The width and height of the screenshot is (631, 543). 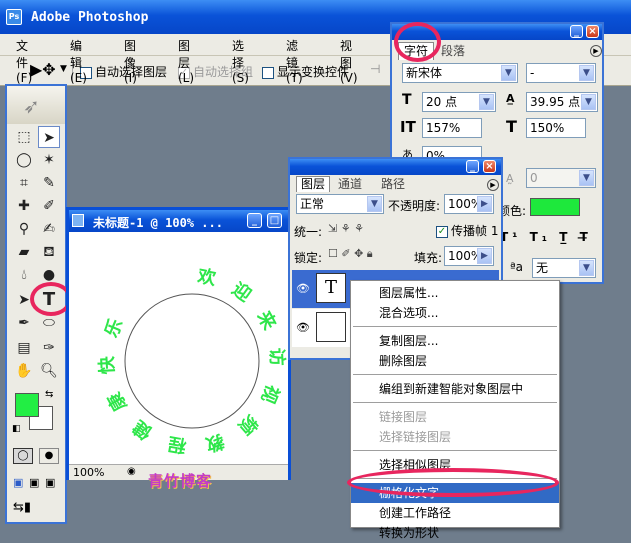 What do you see at coordinates (469, 204) in the screenshot?
I see `opacity-field: 100% ▶` at bounding box center [469, 204].